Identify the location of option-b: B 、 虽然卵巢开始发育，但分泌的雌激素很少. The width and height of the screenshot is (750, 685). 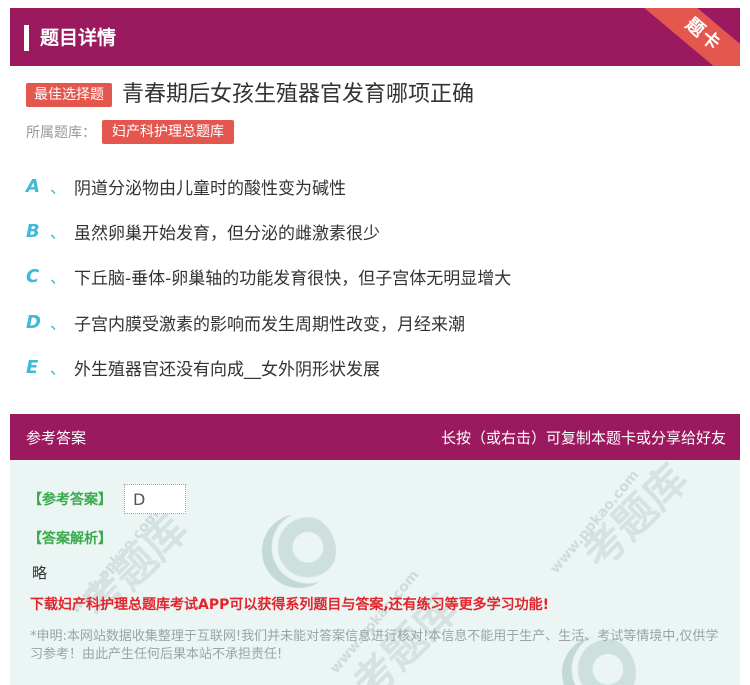
(203, 231).